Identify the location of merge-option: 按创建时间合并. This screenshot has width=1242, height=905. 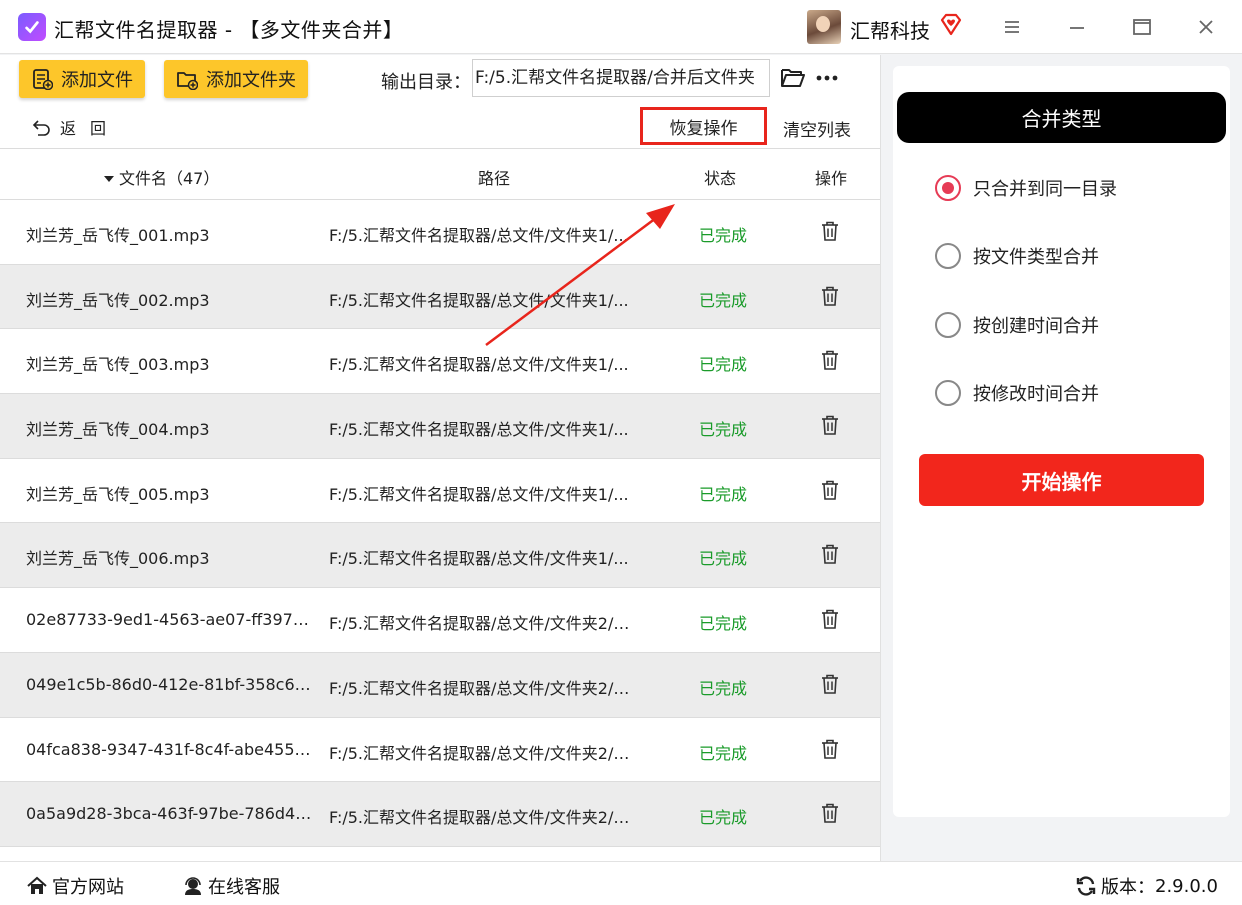
(1017, 325).